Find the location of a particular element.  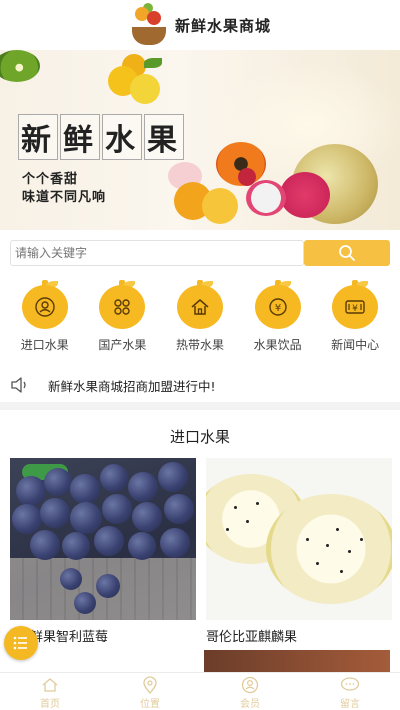

category-label: 热带水果 is located at coordinates (199, 345).